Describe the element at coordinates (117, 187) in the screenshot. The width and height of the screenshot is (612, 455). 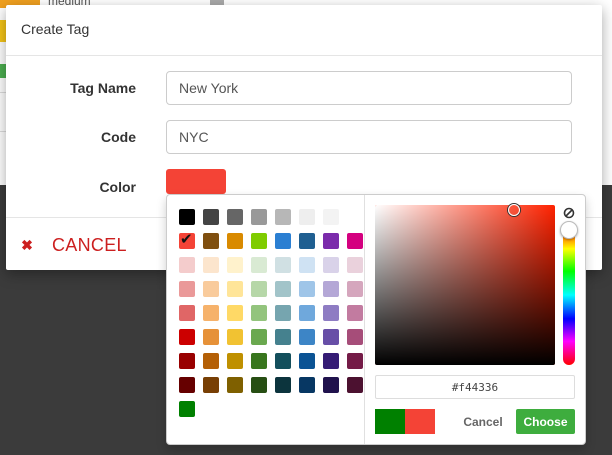
I see `color-label: Color` at that location.